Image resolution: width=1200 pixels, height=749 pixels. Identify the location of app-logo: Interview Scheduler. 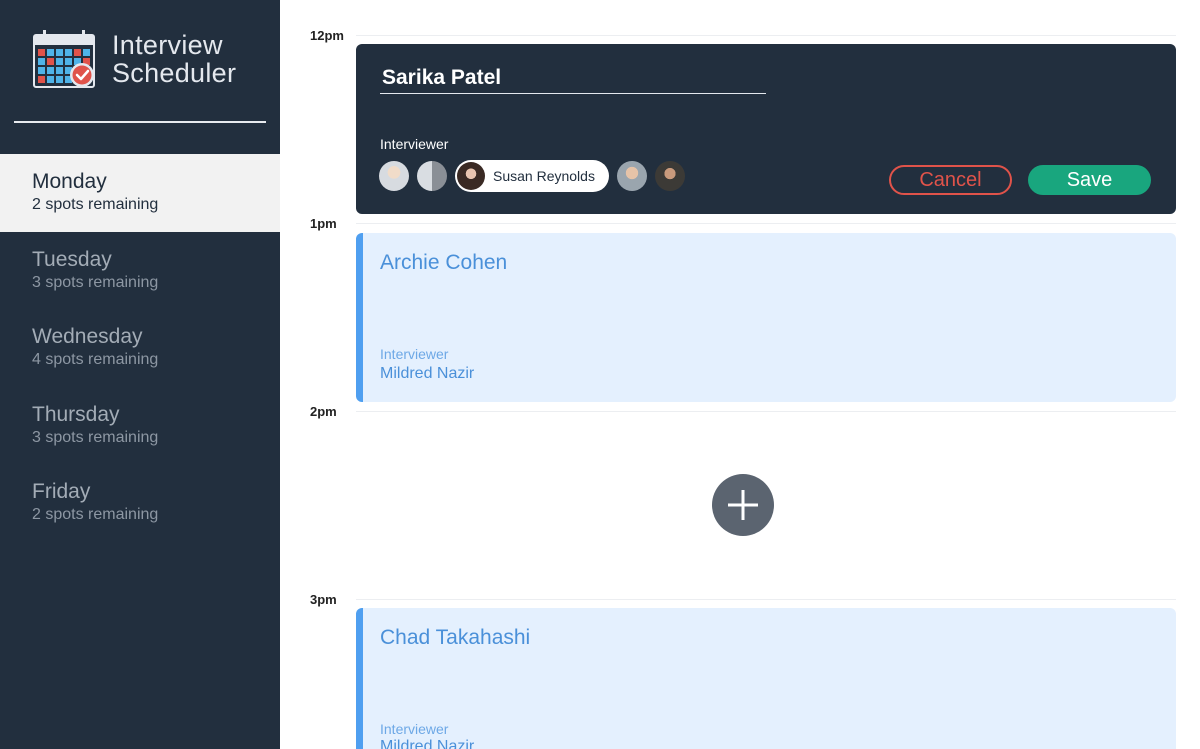
(153, 61).